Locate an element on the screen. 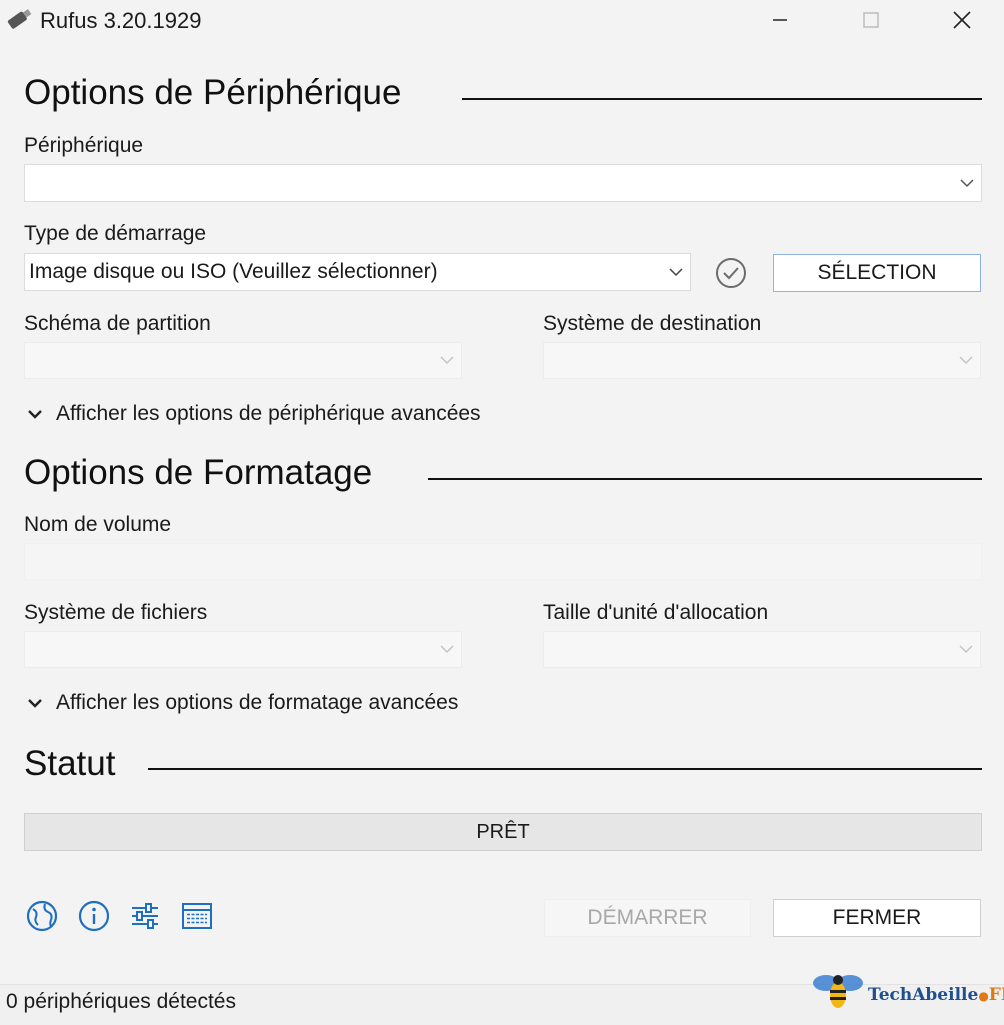  minimize-icon is located at coordinates (780, 20).